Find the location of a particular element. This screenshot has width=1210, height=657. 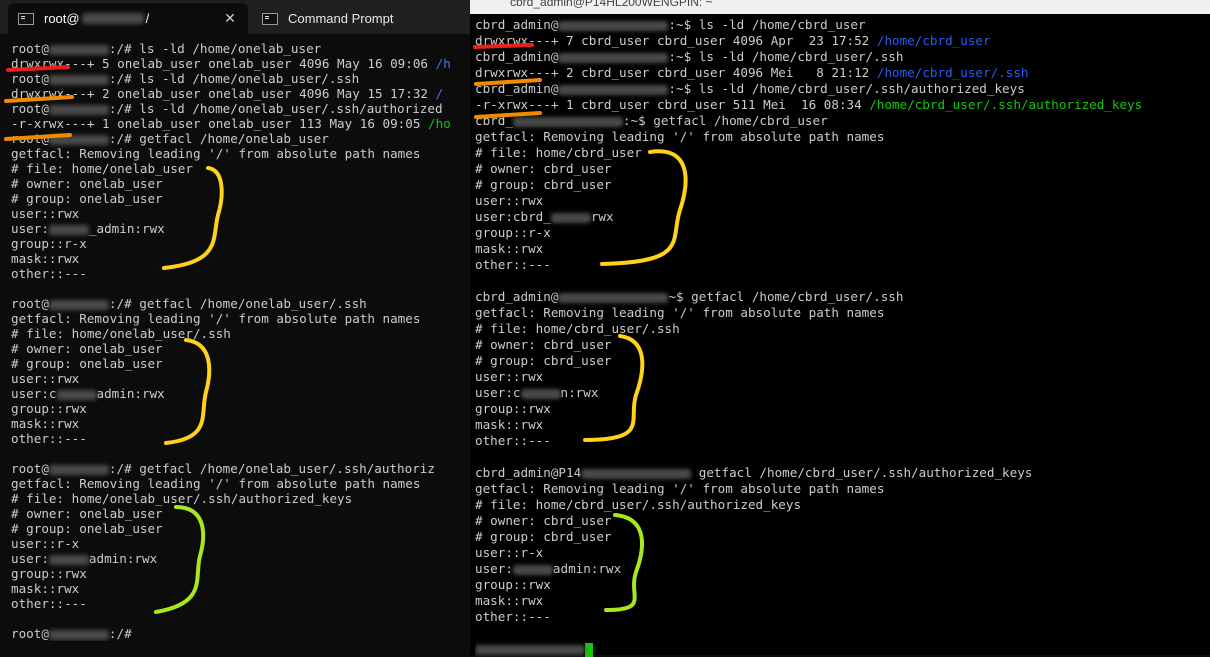

terminal-line: cbrd_admin@:~$ ls -ld /home/cbrd_user is located at coordinates (842, 25).